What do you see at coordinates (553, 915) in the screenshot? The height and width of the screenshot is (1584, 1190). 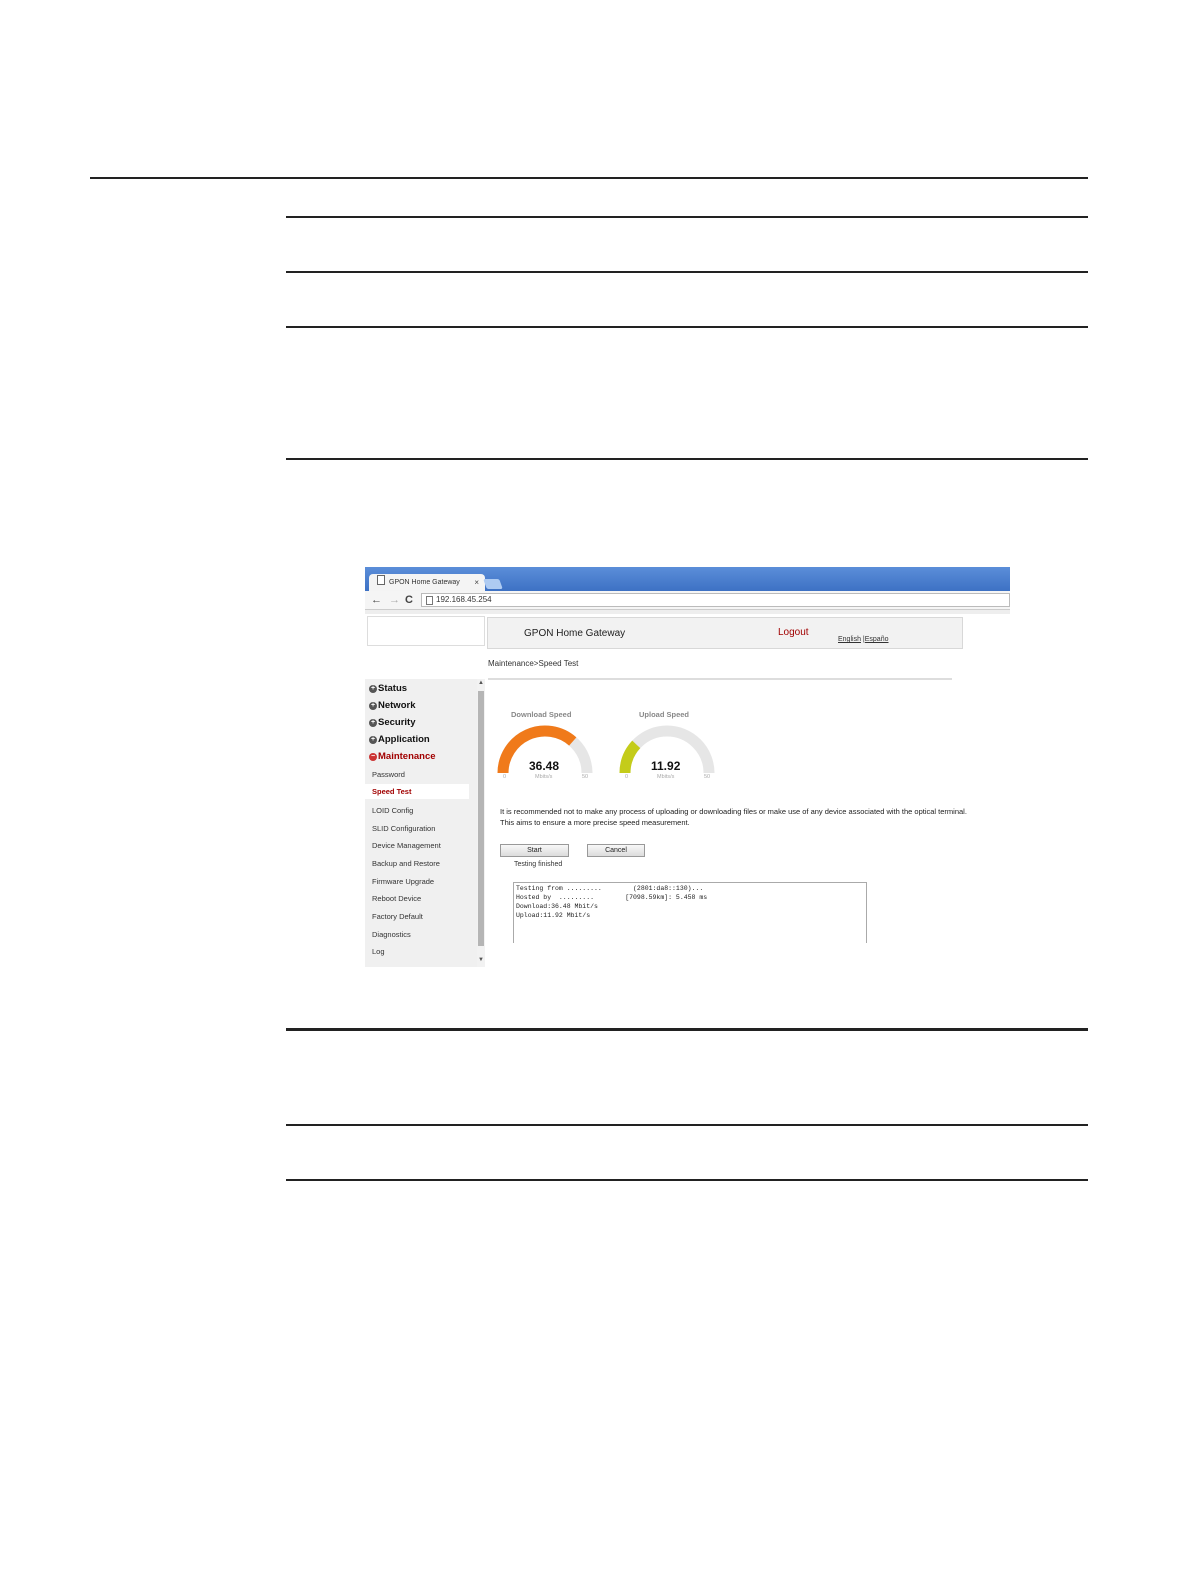 I see `log-line: Upload:11.92 Mbit/s` at bounding box center [553, 915].